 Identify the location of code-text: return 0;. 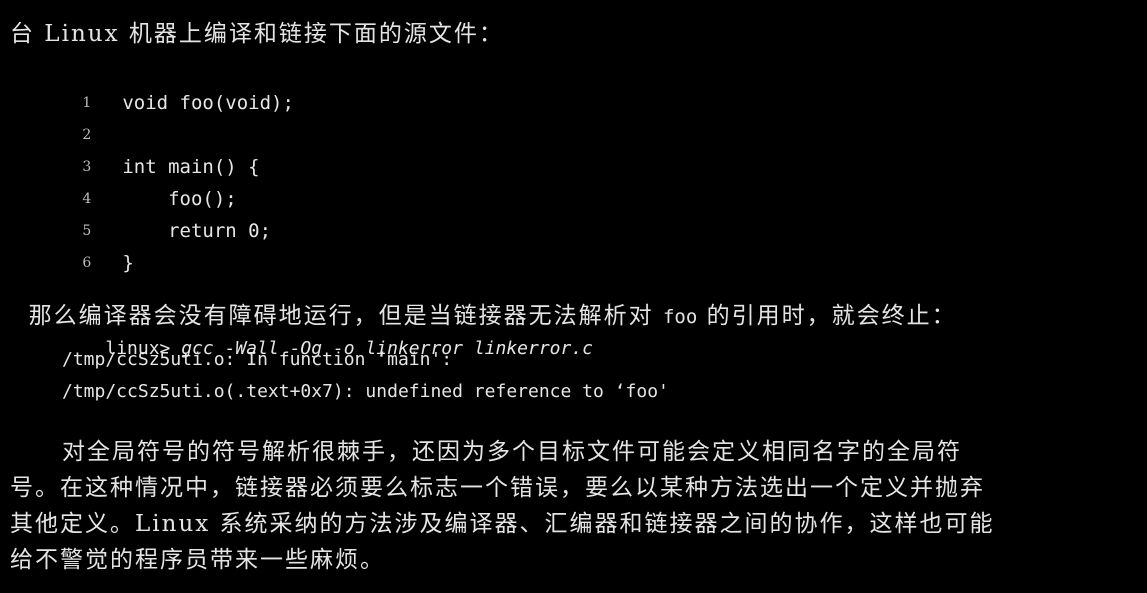
(197, 231).